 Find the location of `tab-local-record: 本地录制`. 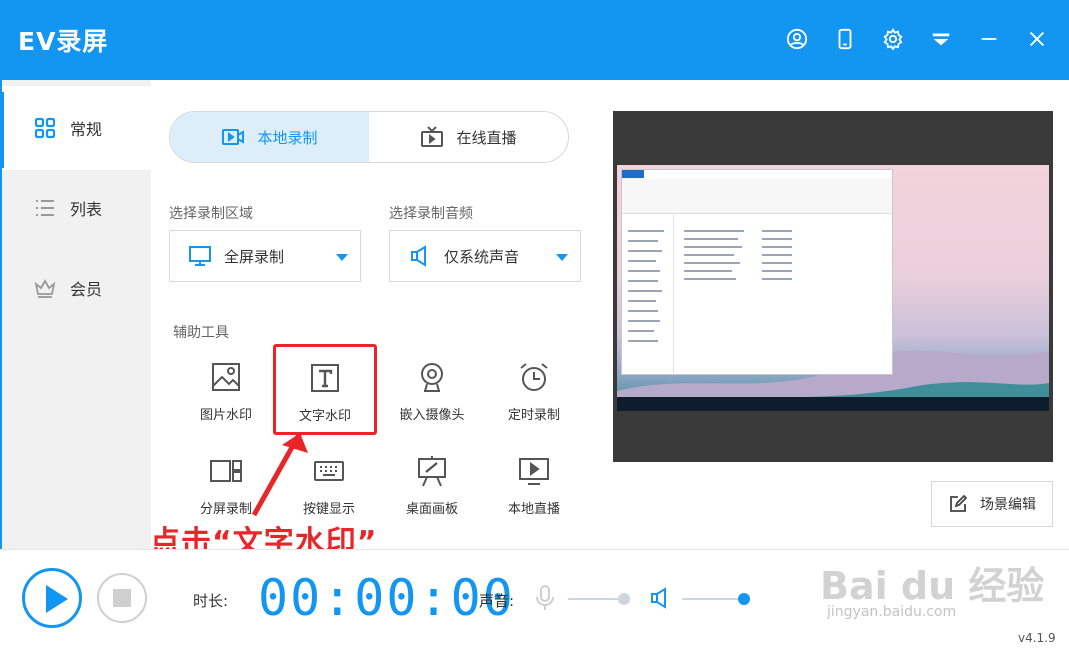

tab-local-record: 本地录制 is located at coordinates (269, 137).